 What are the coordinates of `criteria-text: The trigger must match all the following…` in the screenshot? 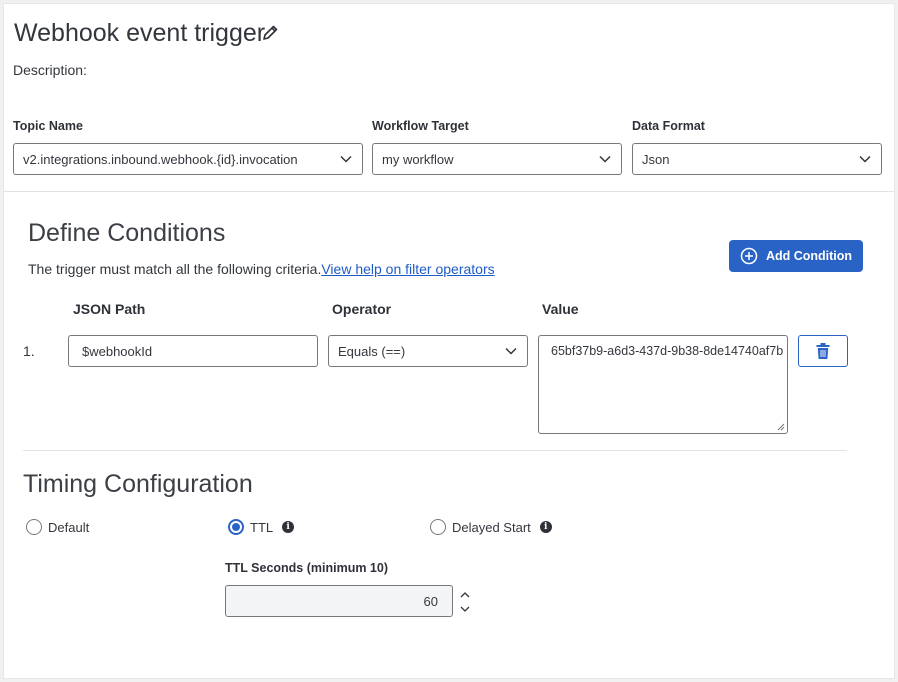 It's located at (261, 269).